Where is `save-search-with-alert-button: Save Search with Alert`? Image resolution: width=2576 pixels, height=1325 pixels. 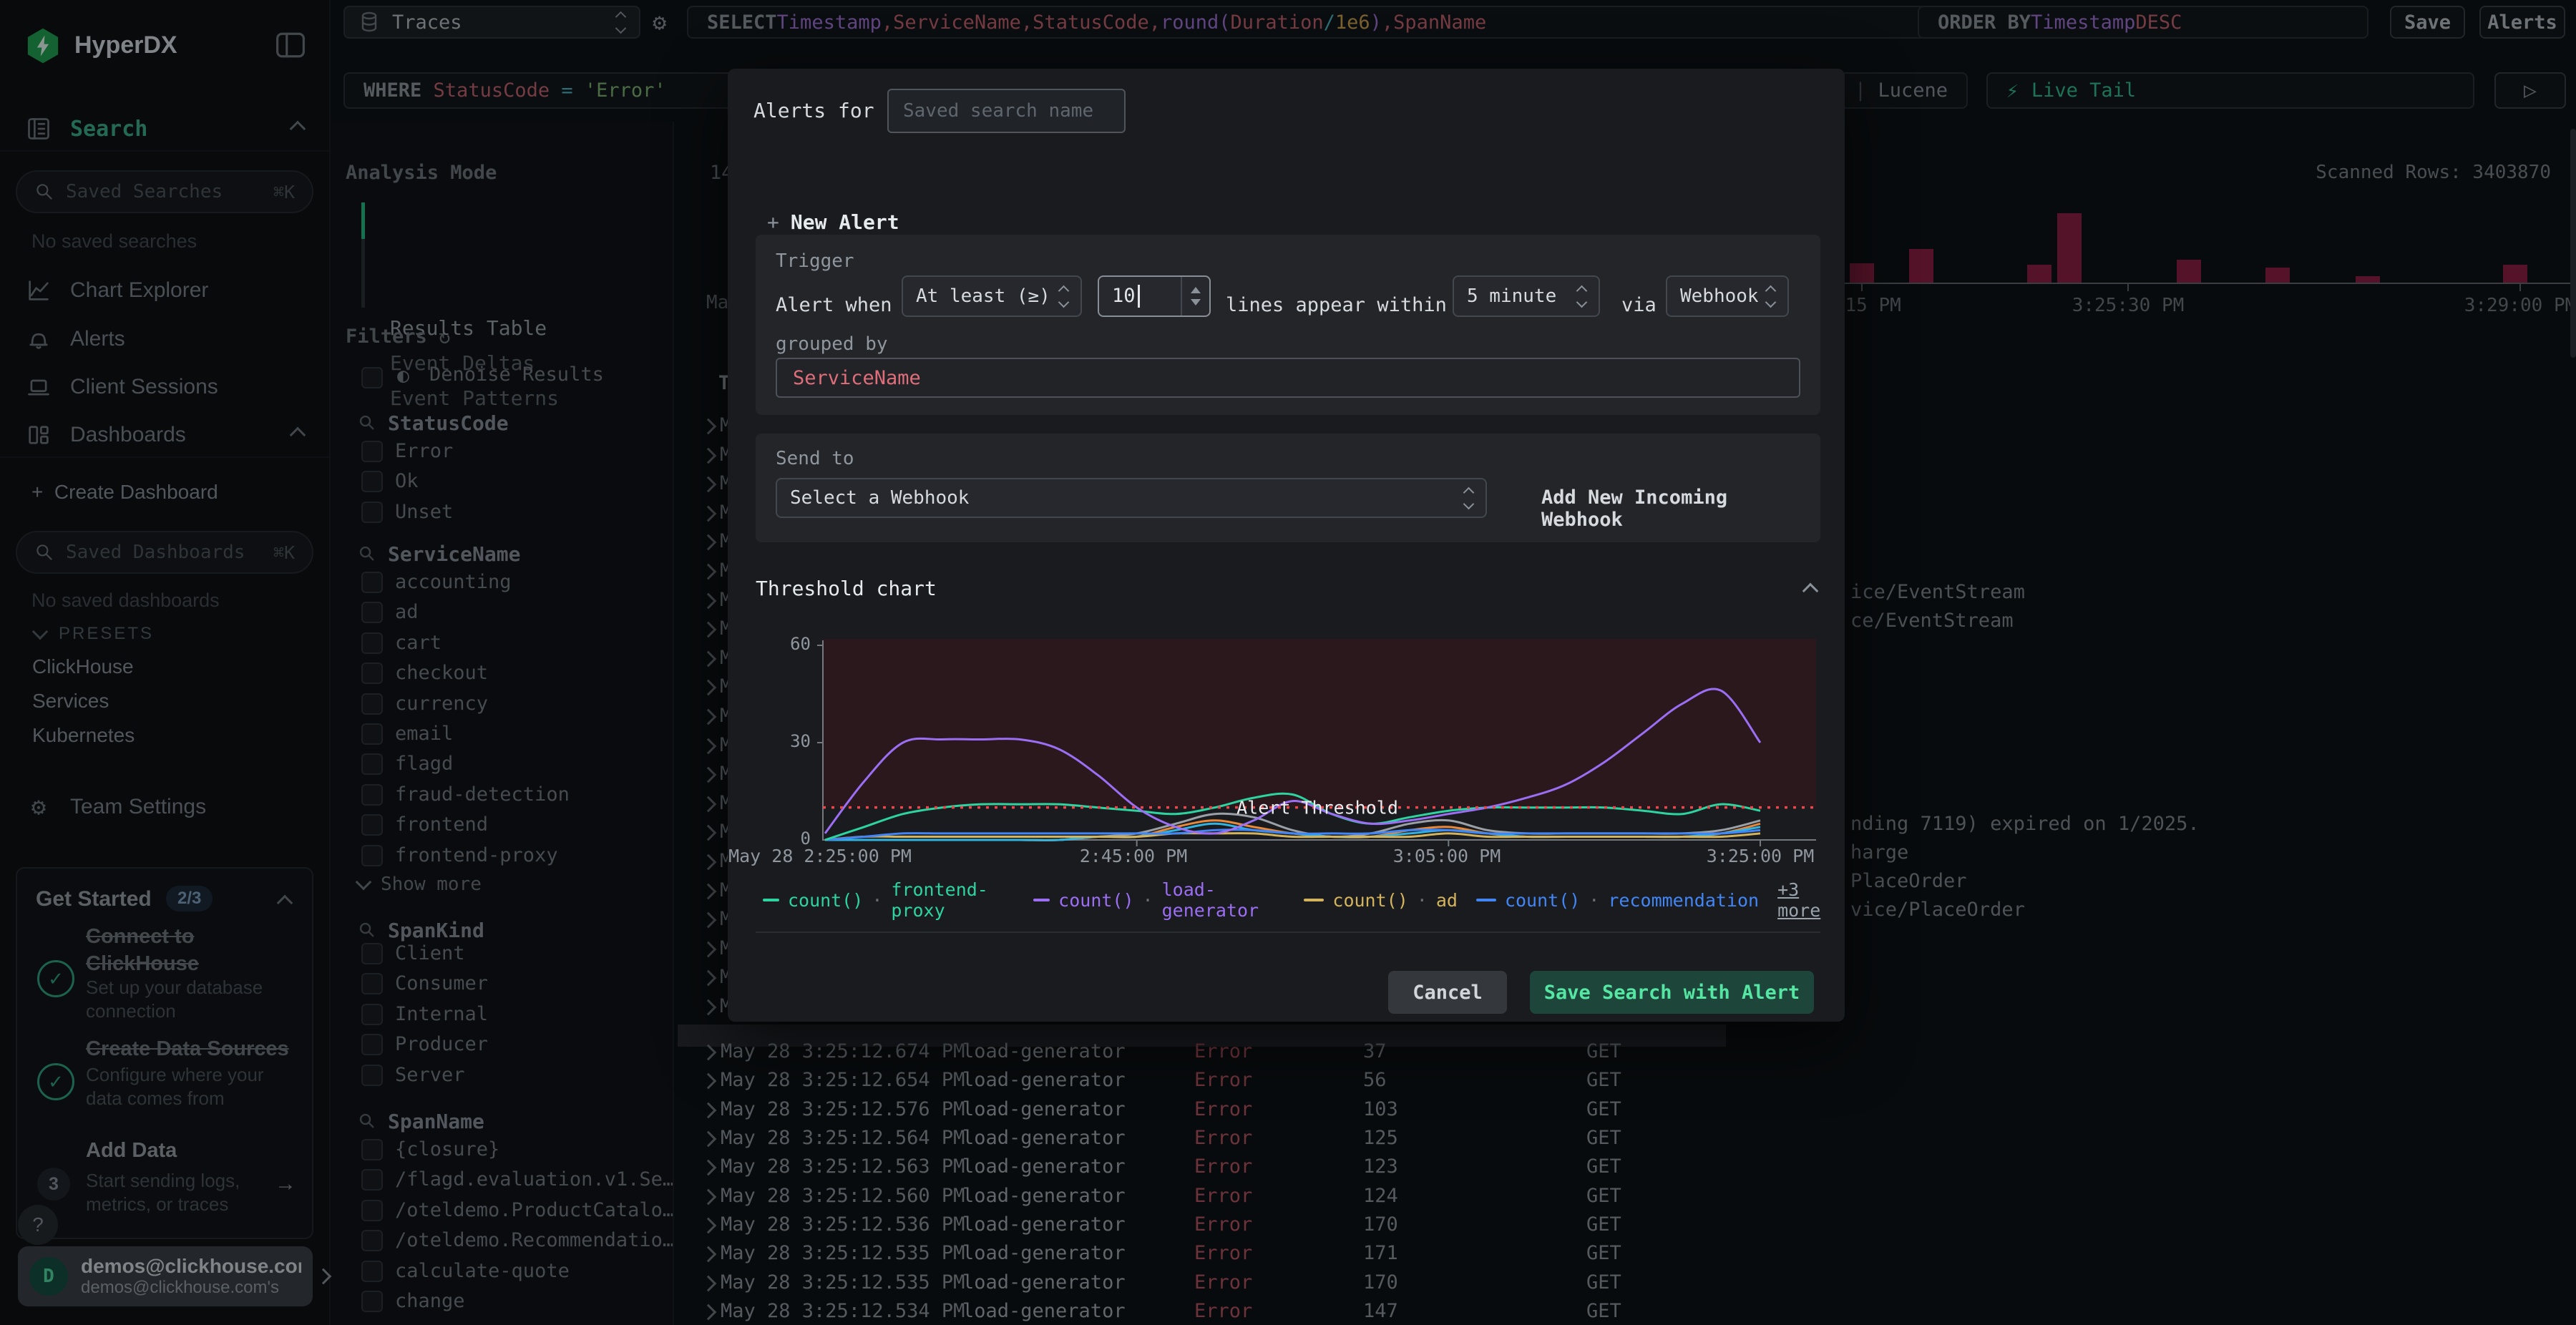 save-search-with-alert-button: Save Search with Alert is located at coordinates (1672, 993).